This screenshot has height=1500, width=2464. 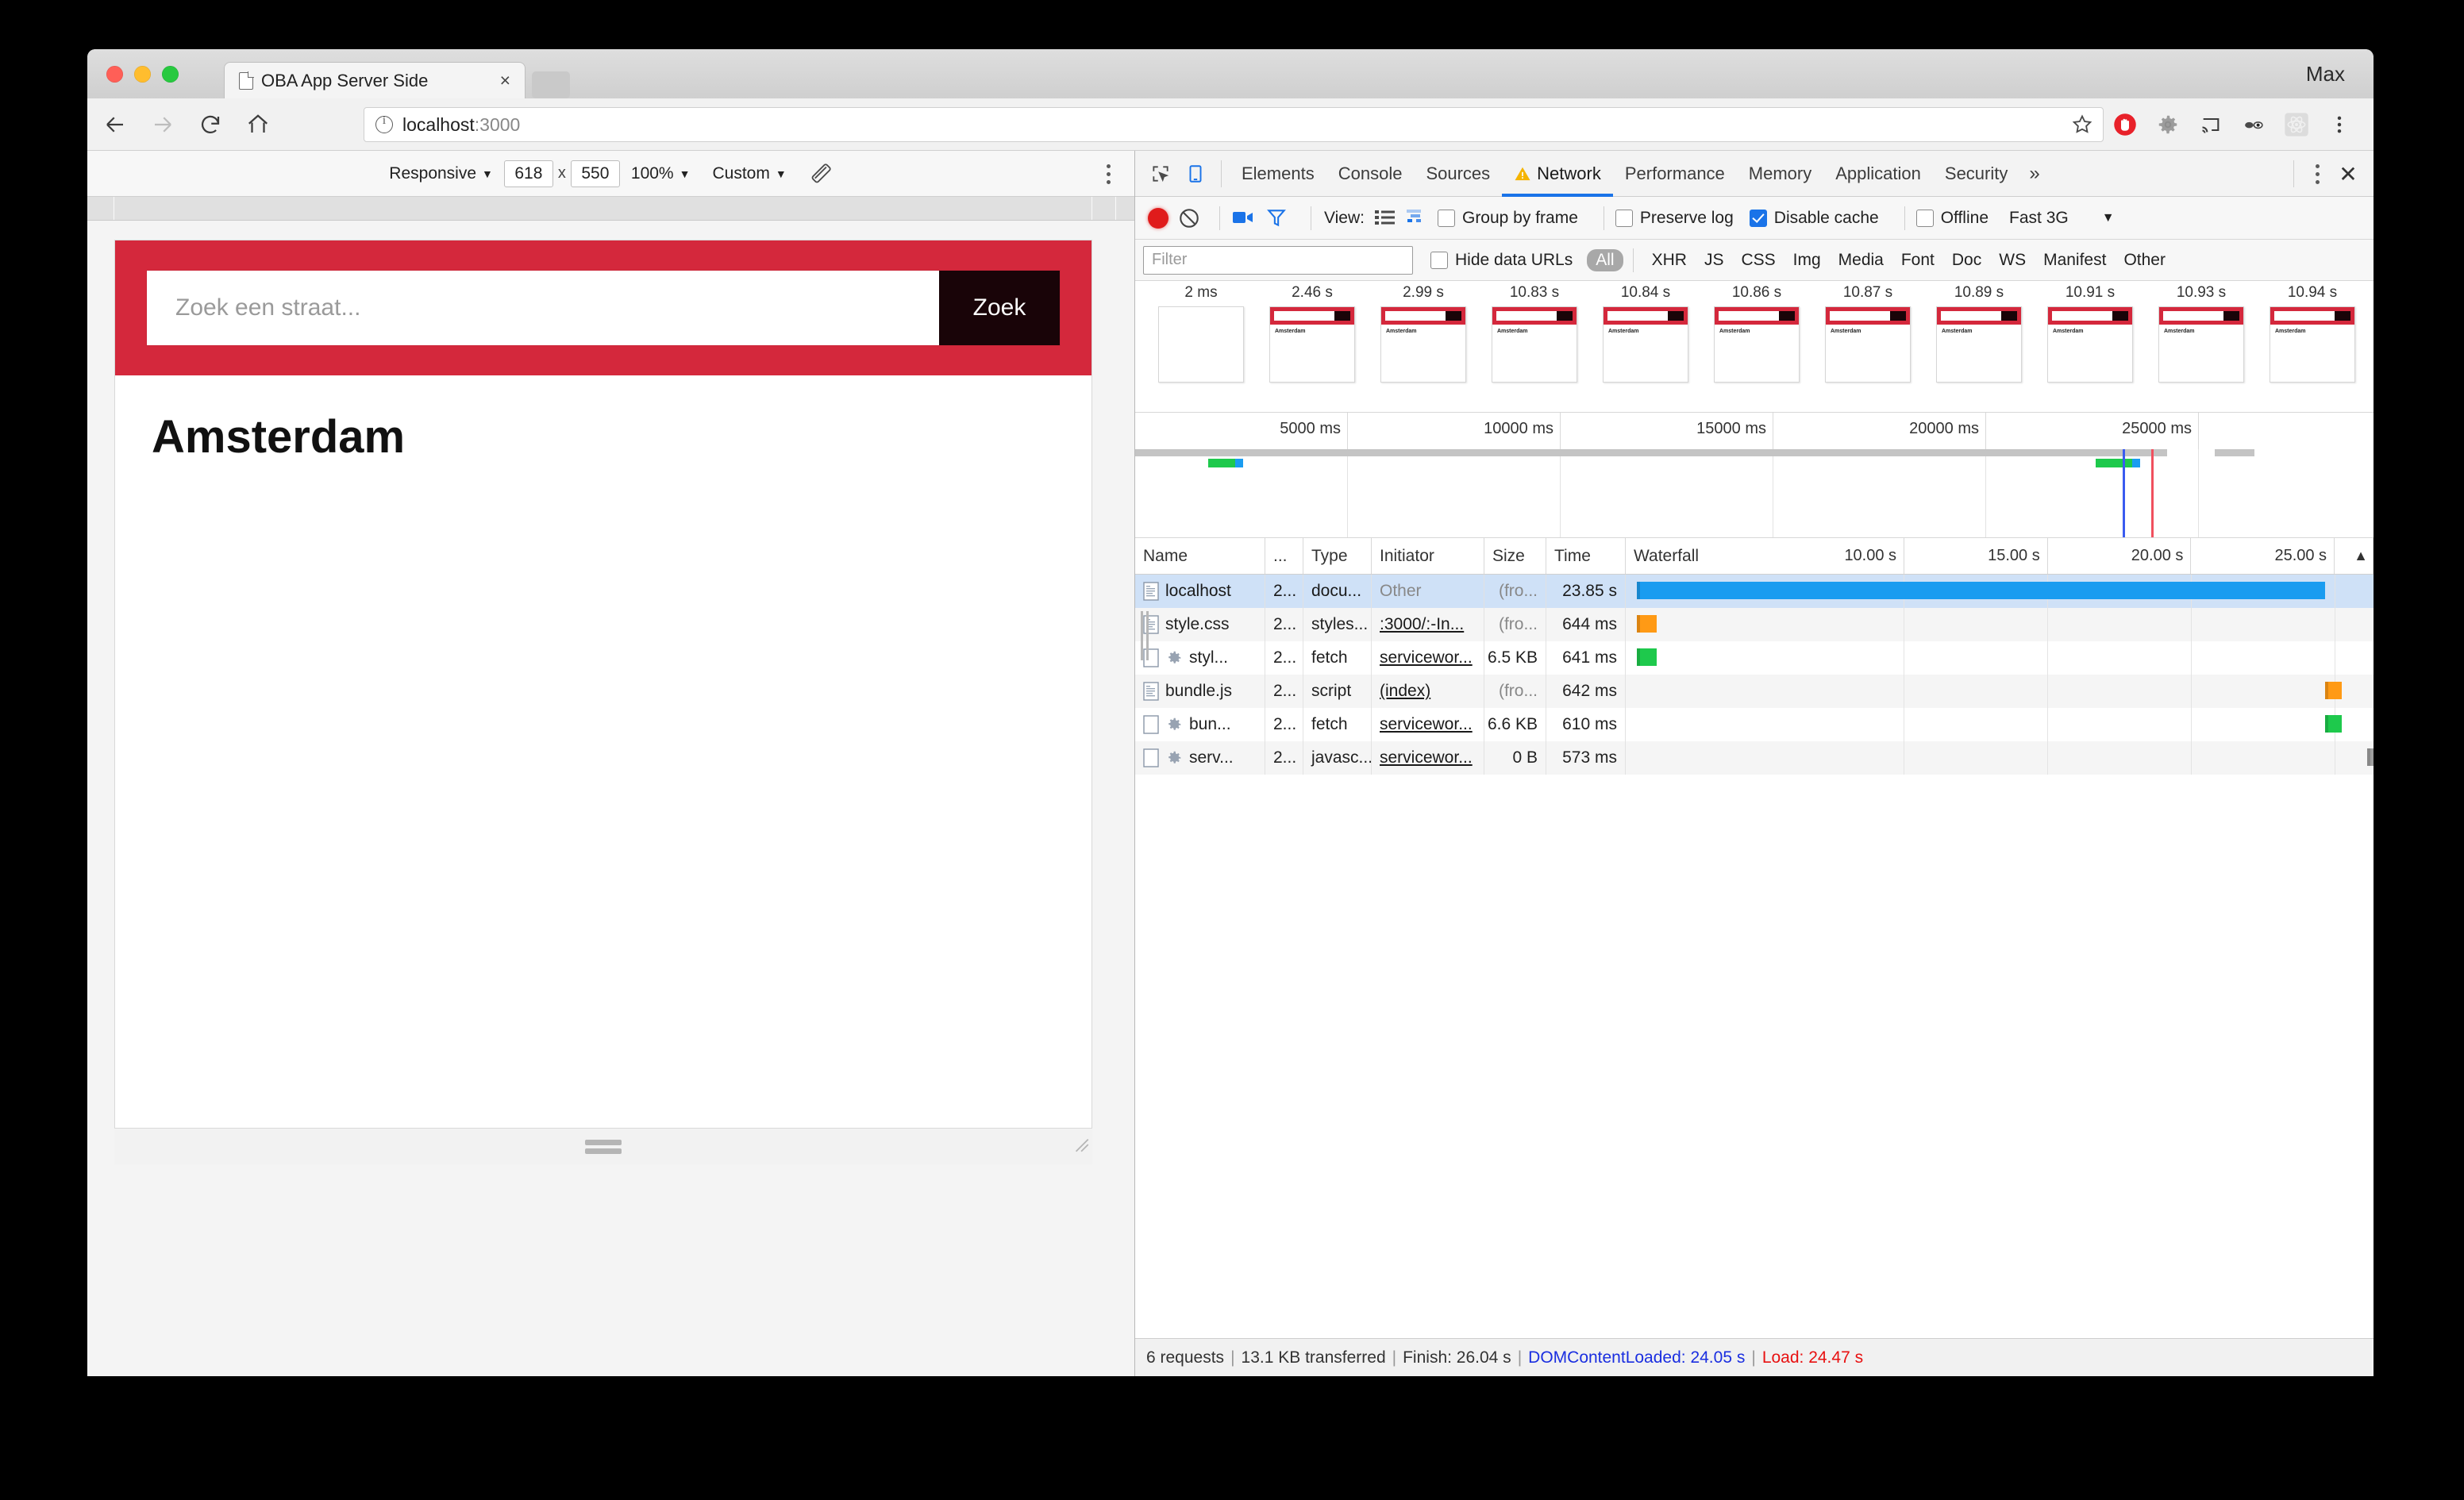 What do you see at coordinates (210, 124) in the screenshot?
I see `reload-button` at bounding box center [210, 124].